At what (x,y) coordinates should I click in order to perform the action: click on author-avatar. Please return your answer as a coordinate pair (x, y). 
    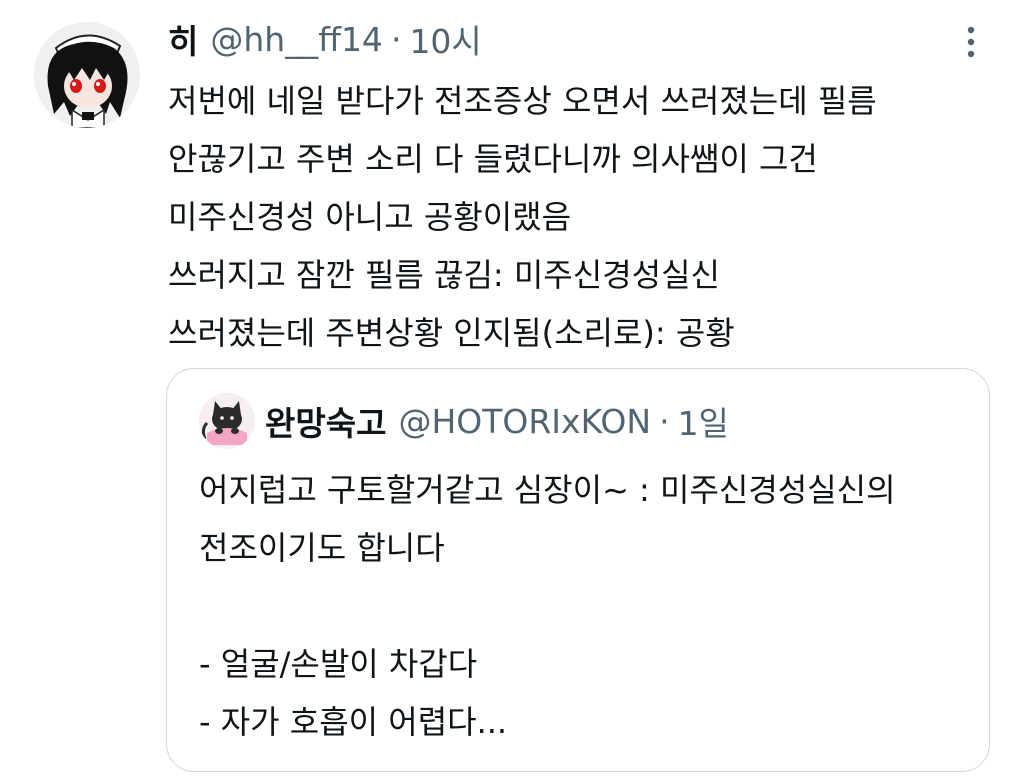
    Looking at the image, I should click on (87, 75).